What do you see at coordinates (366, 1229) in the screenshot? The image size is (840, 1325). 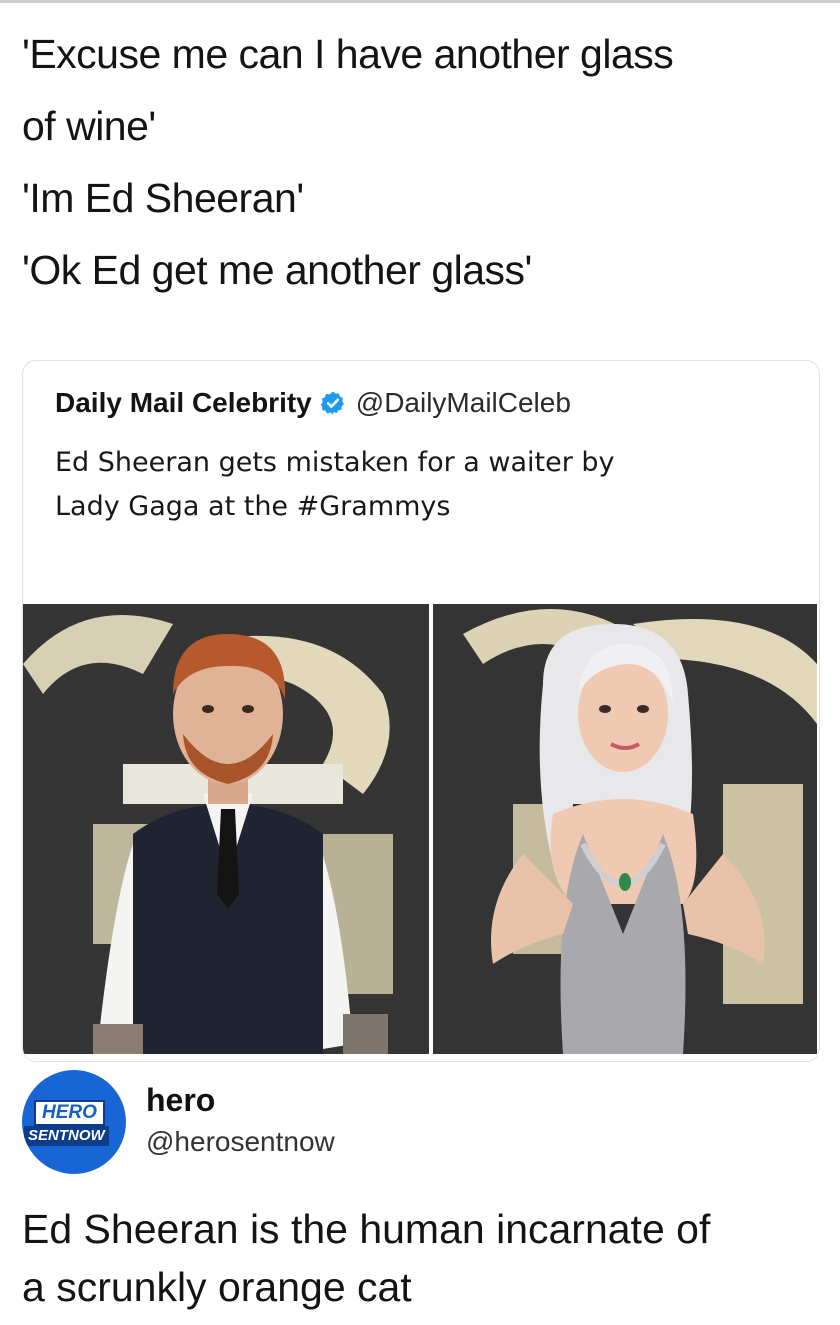 I see `tweet-text-line: Ed Sheeran is the human incarnate of` at bounding box center [366, 1229].